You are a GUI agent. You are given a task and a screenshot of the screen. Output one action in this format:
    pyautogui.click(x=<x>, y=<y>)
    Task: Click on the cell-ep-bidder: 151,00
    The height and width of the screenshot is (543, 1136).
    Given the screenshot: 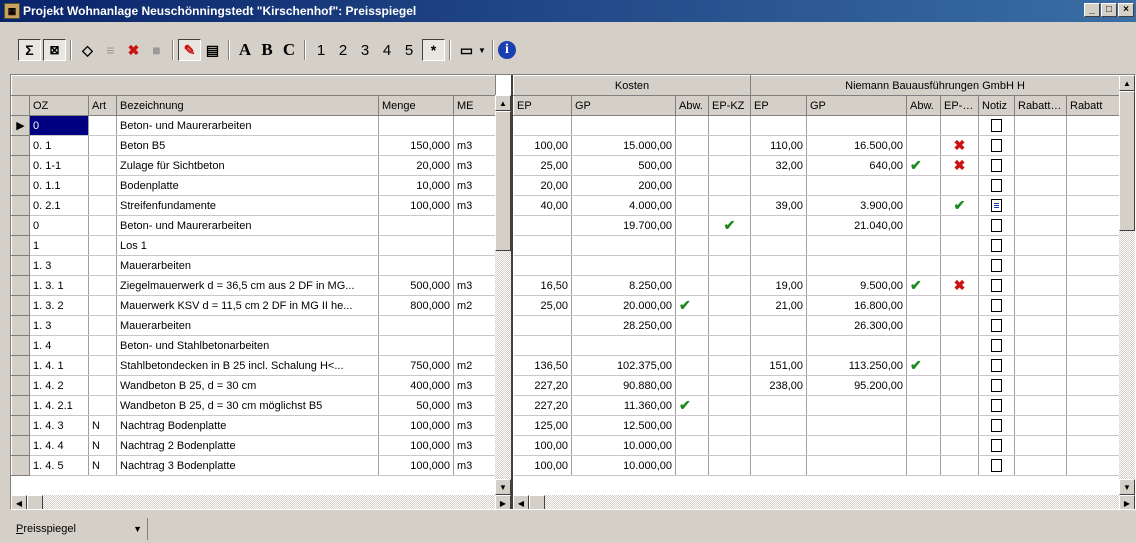 What is the action you would take?
    pyautogui.click(x=778, y=365)
    